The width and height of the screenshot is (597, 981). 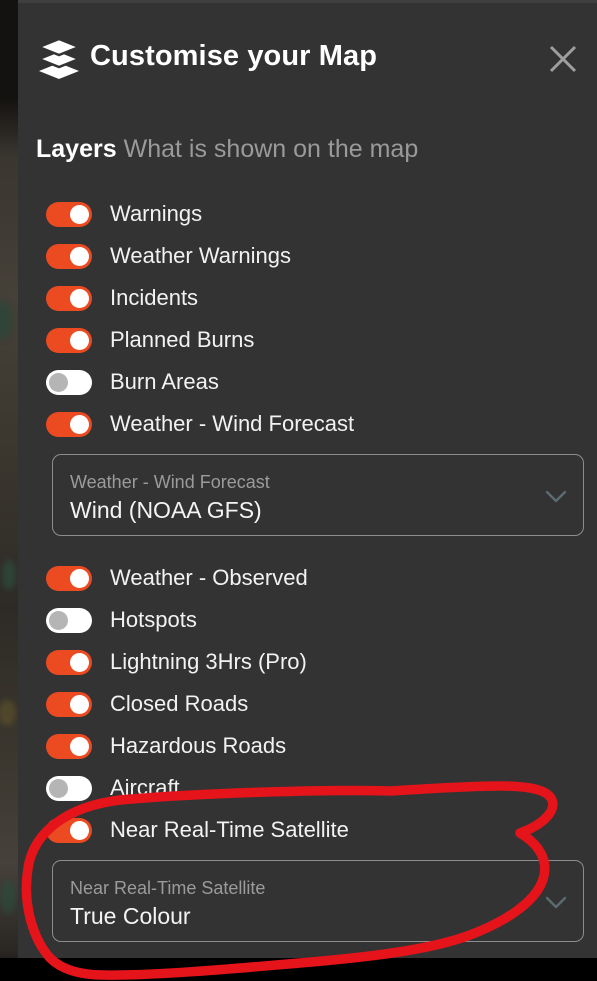 I want to click on dropdown-value: Wind (NOAA GFS), so click(x=166, y=510).